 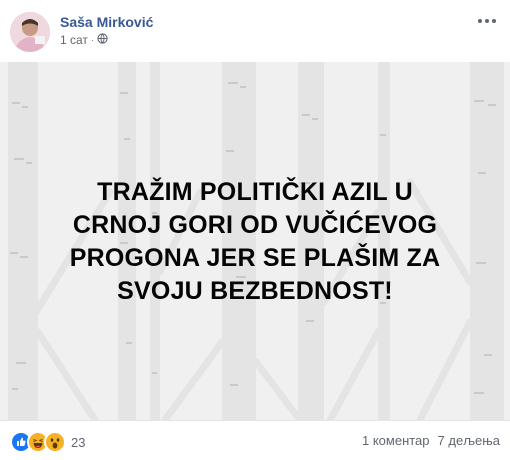 I want to click on post-text-line: CRNOJ GORI OD VUČIĆEVOG, so click(x=255, y=225).